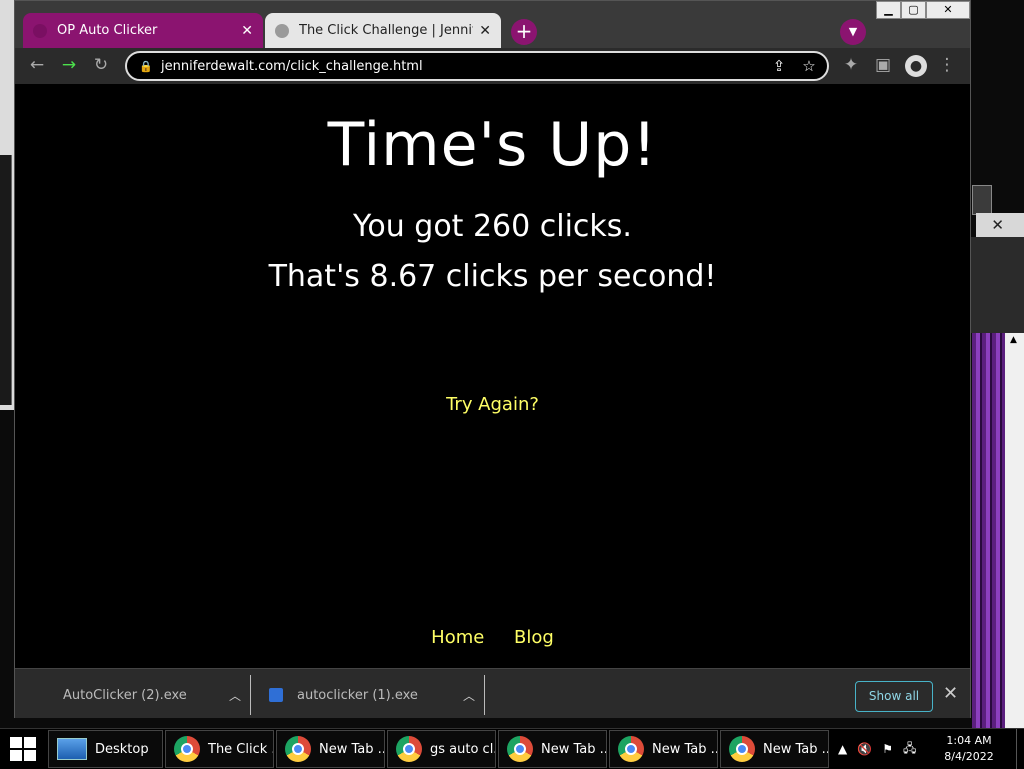 Image resolution: width=1024 pixels, height=769 pixels. I want to click on tab-click-challenge: The Click Challenge | Jennifer De ✕, so click(383, 30).